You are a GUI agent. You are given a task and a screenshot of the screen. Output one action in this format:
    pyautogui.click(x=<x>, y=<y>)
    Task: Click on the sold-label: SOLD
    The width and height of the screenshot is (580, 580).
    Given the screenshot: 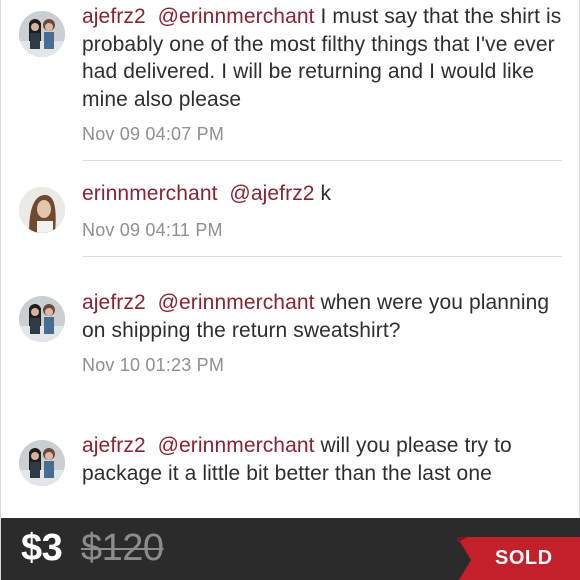 What is the action you would take?
    pyautogui.click(x=524, y=558)
    